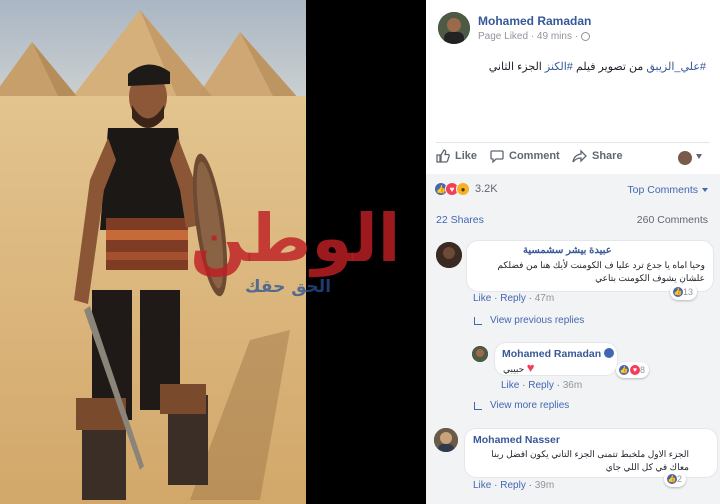  I want to click on reply-text: ♥ حبيبي, so click(518, 368).